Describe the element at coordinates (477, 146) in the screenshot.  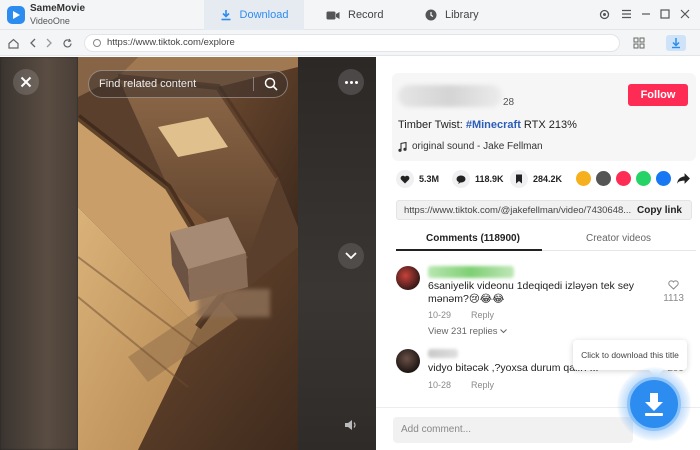
I see `sound-title: original sound - Jake Fellman` at that location.